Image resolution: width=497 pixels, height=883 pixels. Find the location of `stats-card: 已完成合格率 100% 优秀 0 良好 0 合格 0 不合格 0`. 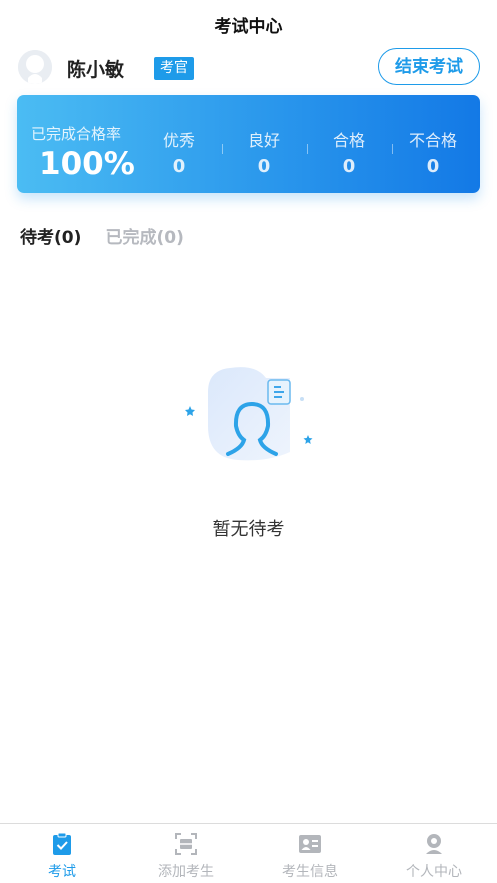

stats-card: 已完成合格率 100% 优秀 0 良好 0 合格 0 不合格 0 is located at coordinates (248, 144).